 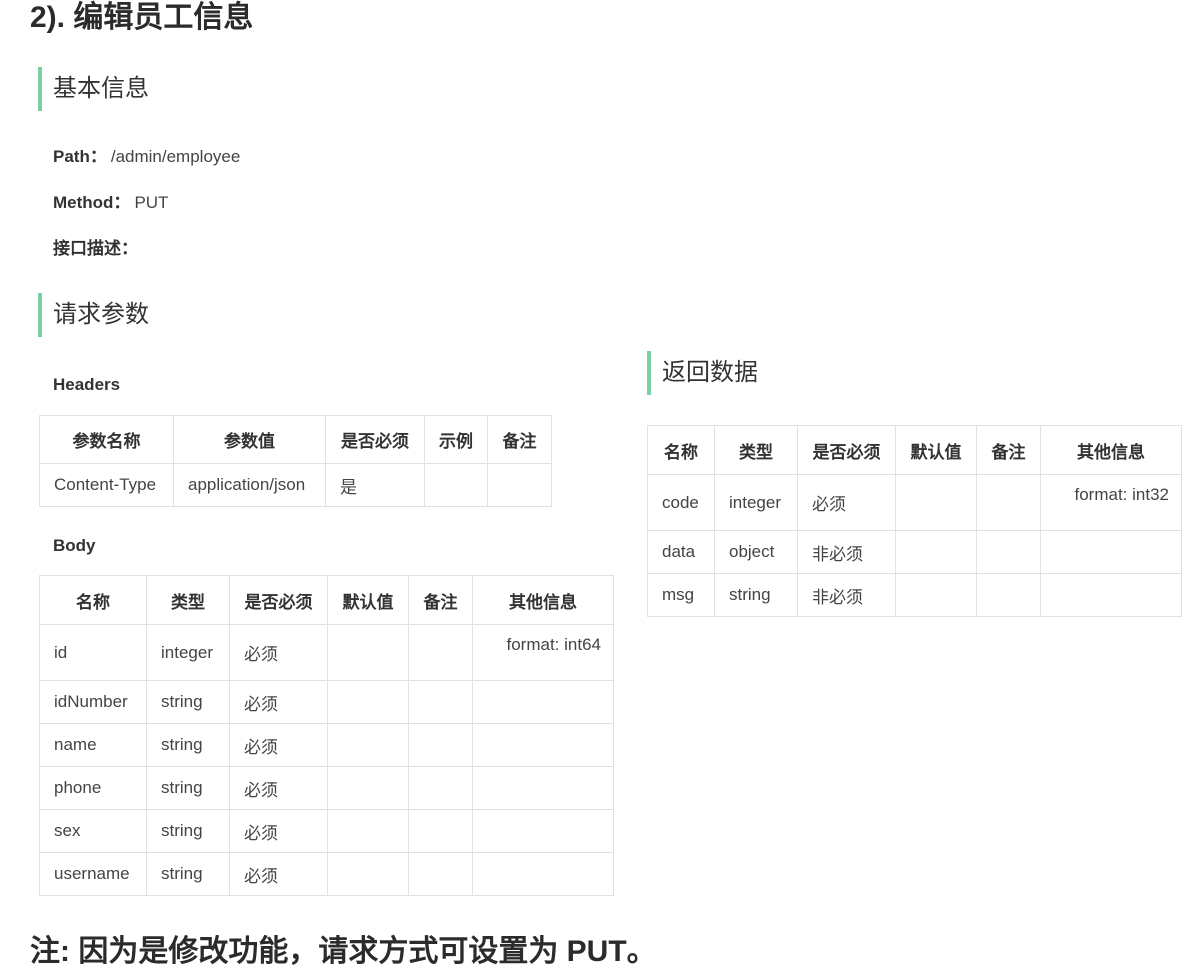 I want to click on headers-table-header: 参数名称 参数值 是否必须 示例 备注, so click(x=295, y=439).